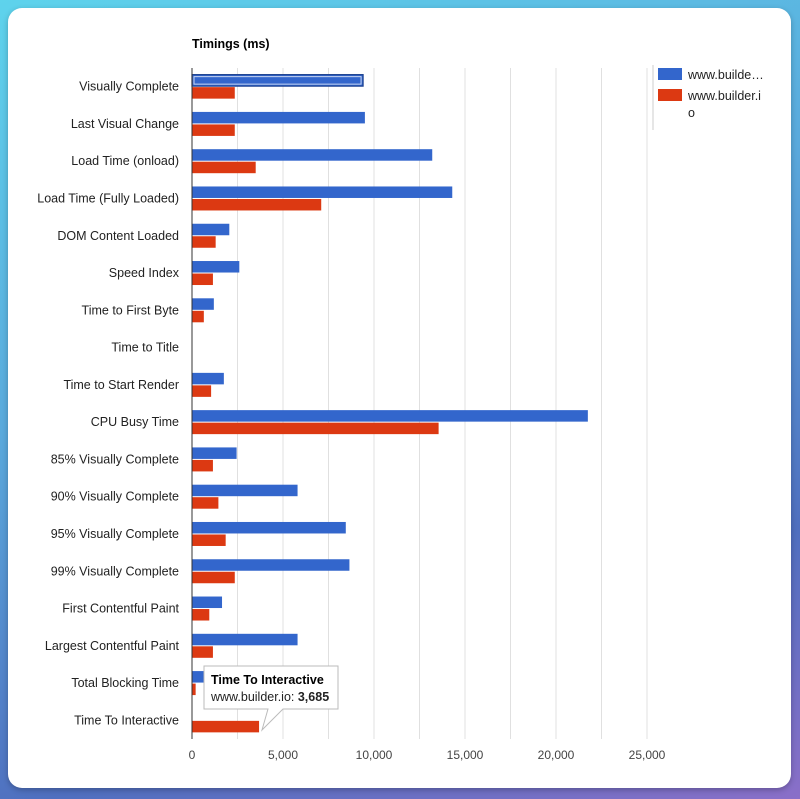 This screenshot has height=799, width=800. I want to click on legend-swatch-red, so click(670, 95).